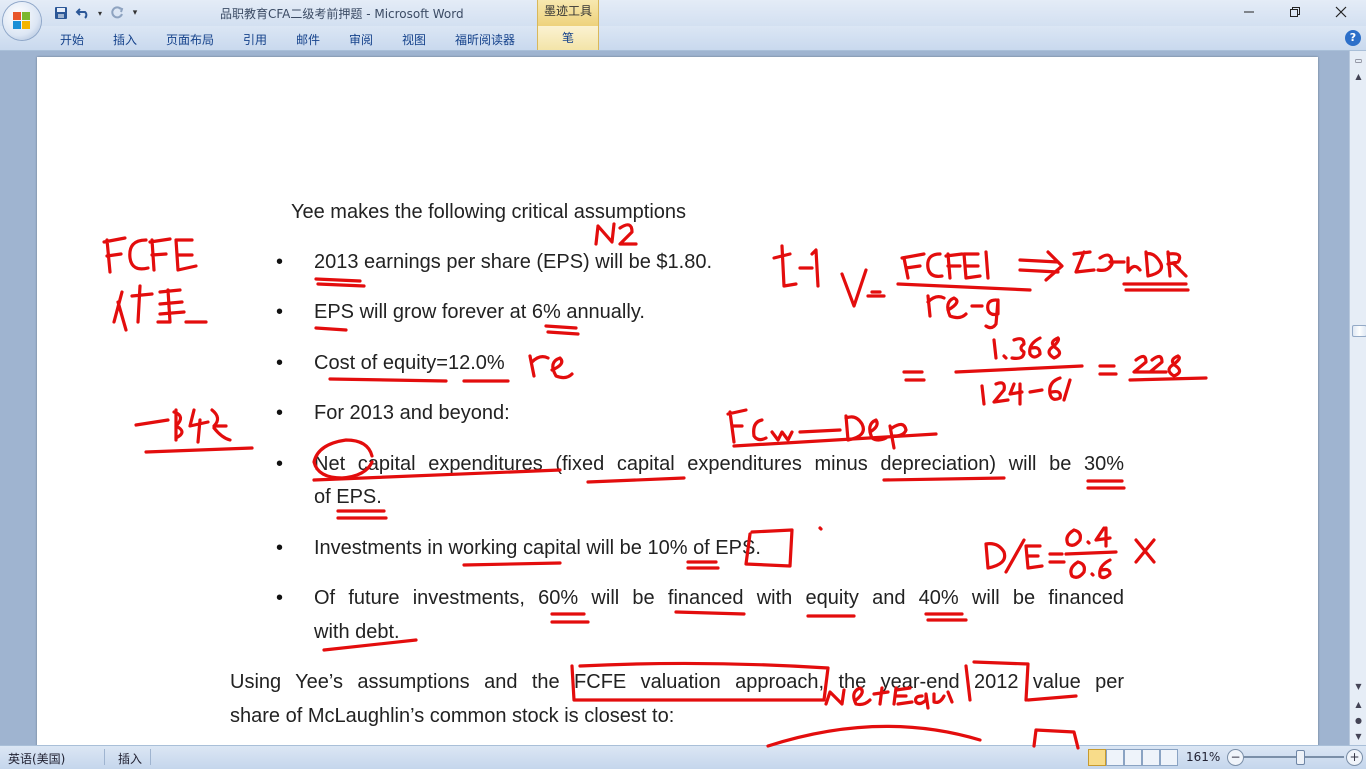 This screenshot has width=1366, height=769. What do you see at coordinates (683, 757) in the screenshot?
I see `status-bar: 英语(美国) 插入 161% − +` at bounding box center [683, 757].